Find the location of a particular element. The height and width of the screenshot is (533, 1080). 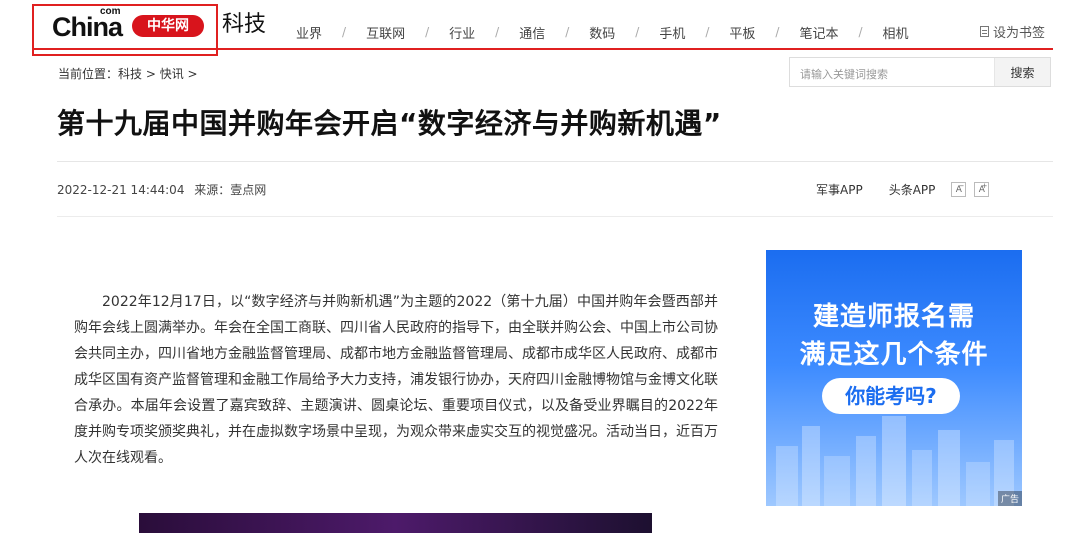

article-meta: 2022-12-21 14:44:04 来源：壹点网 is located at coordinates (164, 189).